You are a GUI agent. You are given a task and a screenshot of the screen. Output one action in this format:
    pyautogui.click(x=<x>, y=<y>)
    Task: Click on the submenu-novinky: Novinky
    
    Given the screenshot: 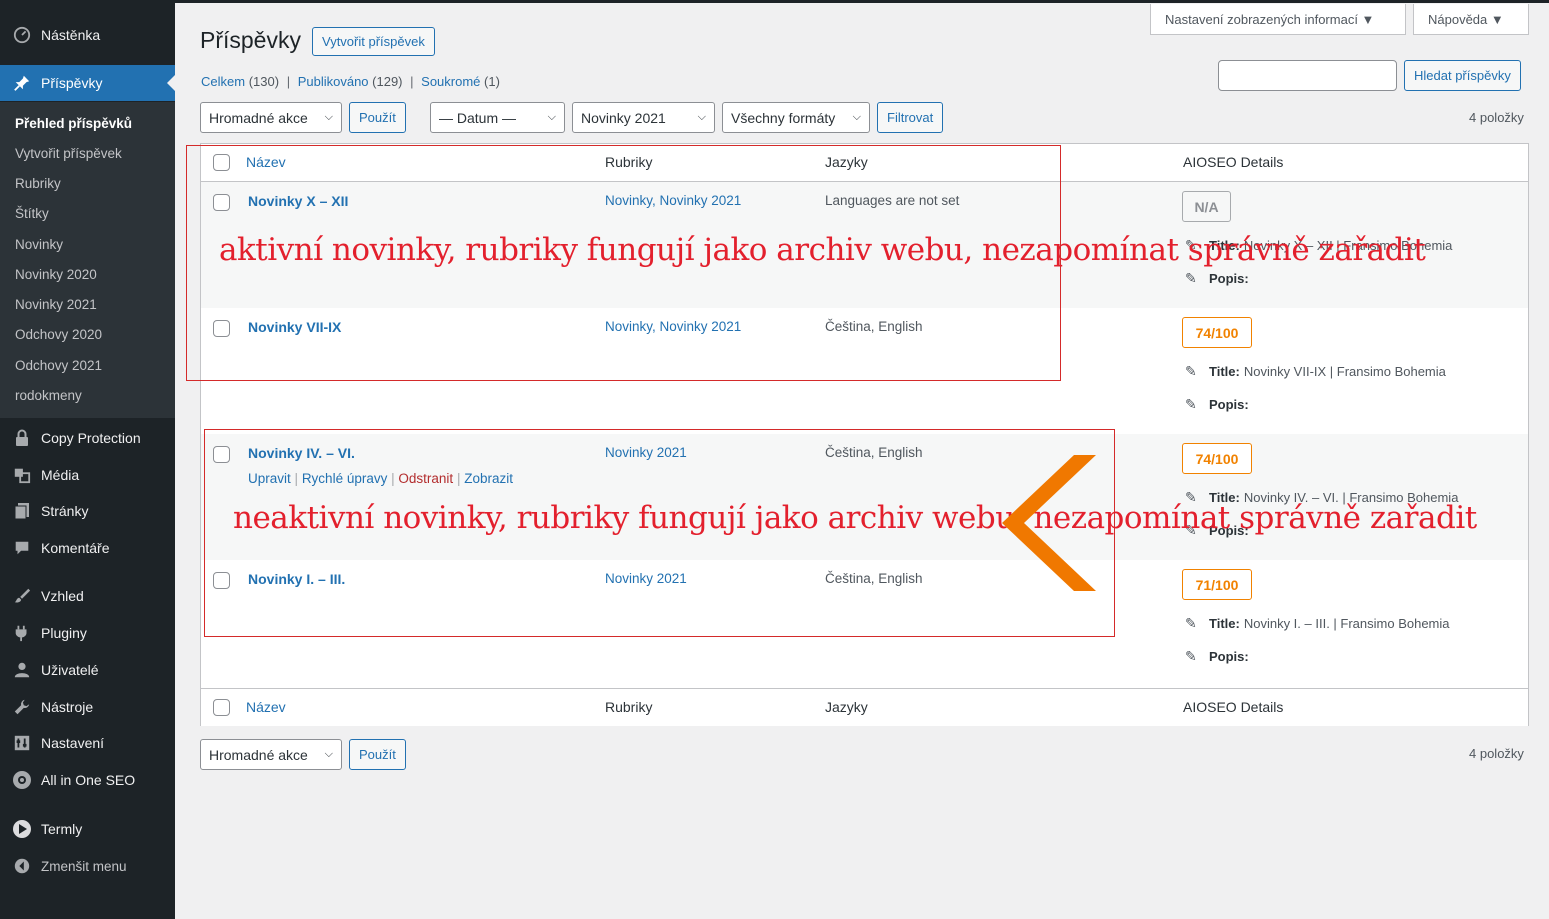 What is the action you would take?
    pyautogui.click(x=39, y=245)
    